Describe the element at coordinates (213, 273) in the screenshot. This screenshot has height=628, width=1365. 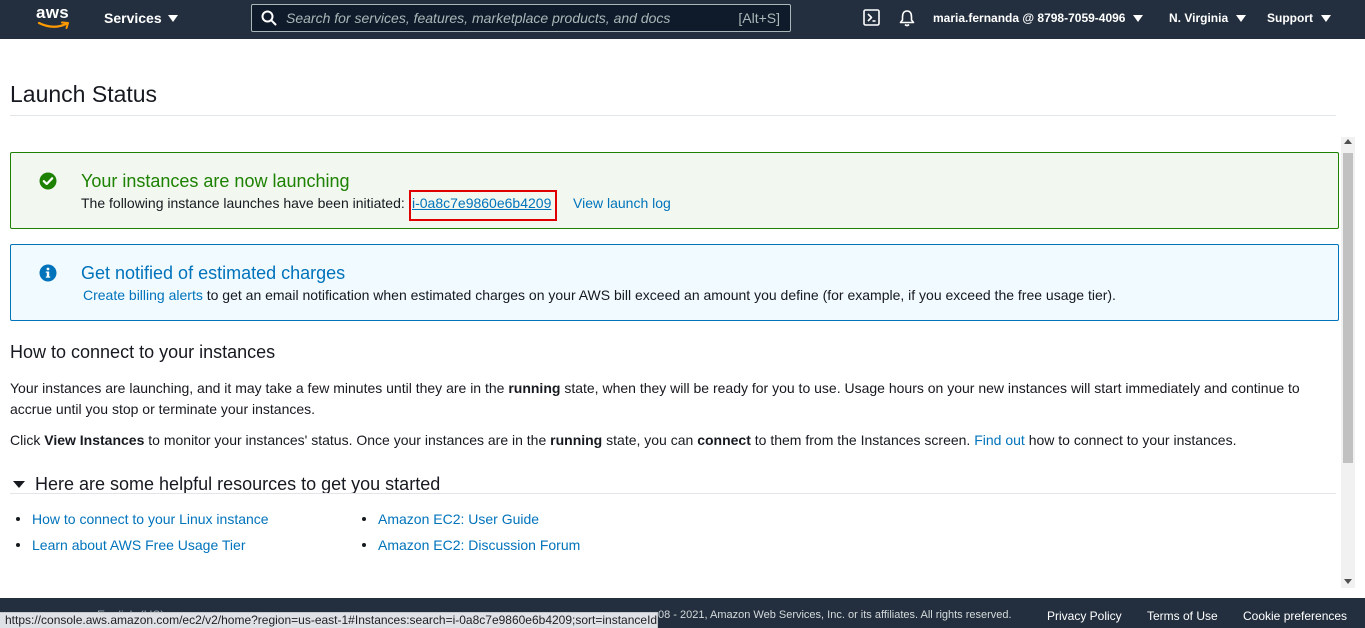
I see `info-alert-title: Get notified of estimated charges` at that location.